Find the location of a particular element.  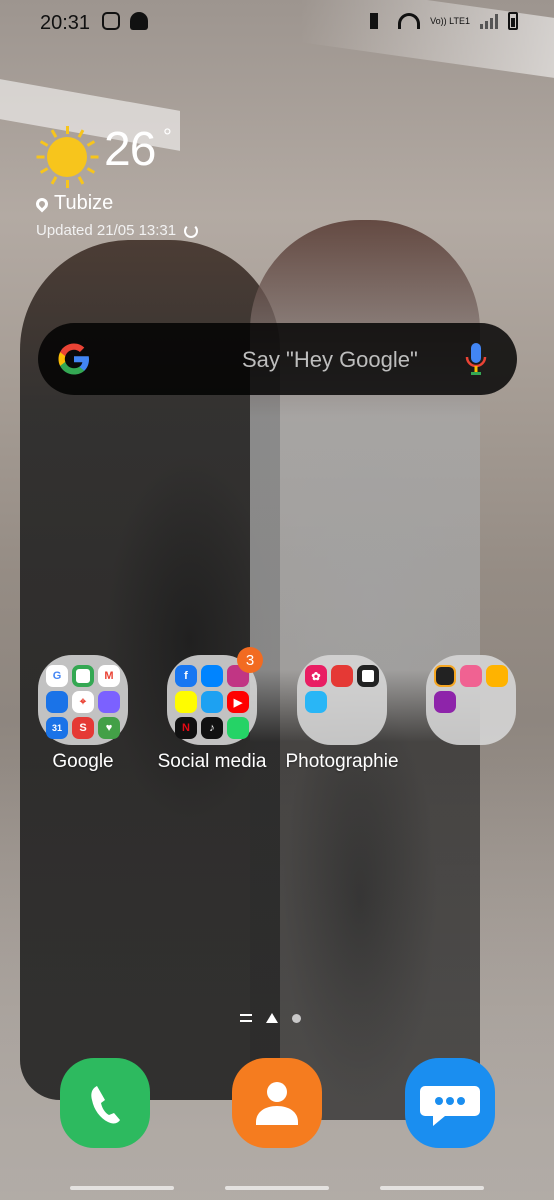

subway-app-icon is located at coordinates (497, 676).